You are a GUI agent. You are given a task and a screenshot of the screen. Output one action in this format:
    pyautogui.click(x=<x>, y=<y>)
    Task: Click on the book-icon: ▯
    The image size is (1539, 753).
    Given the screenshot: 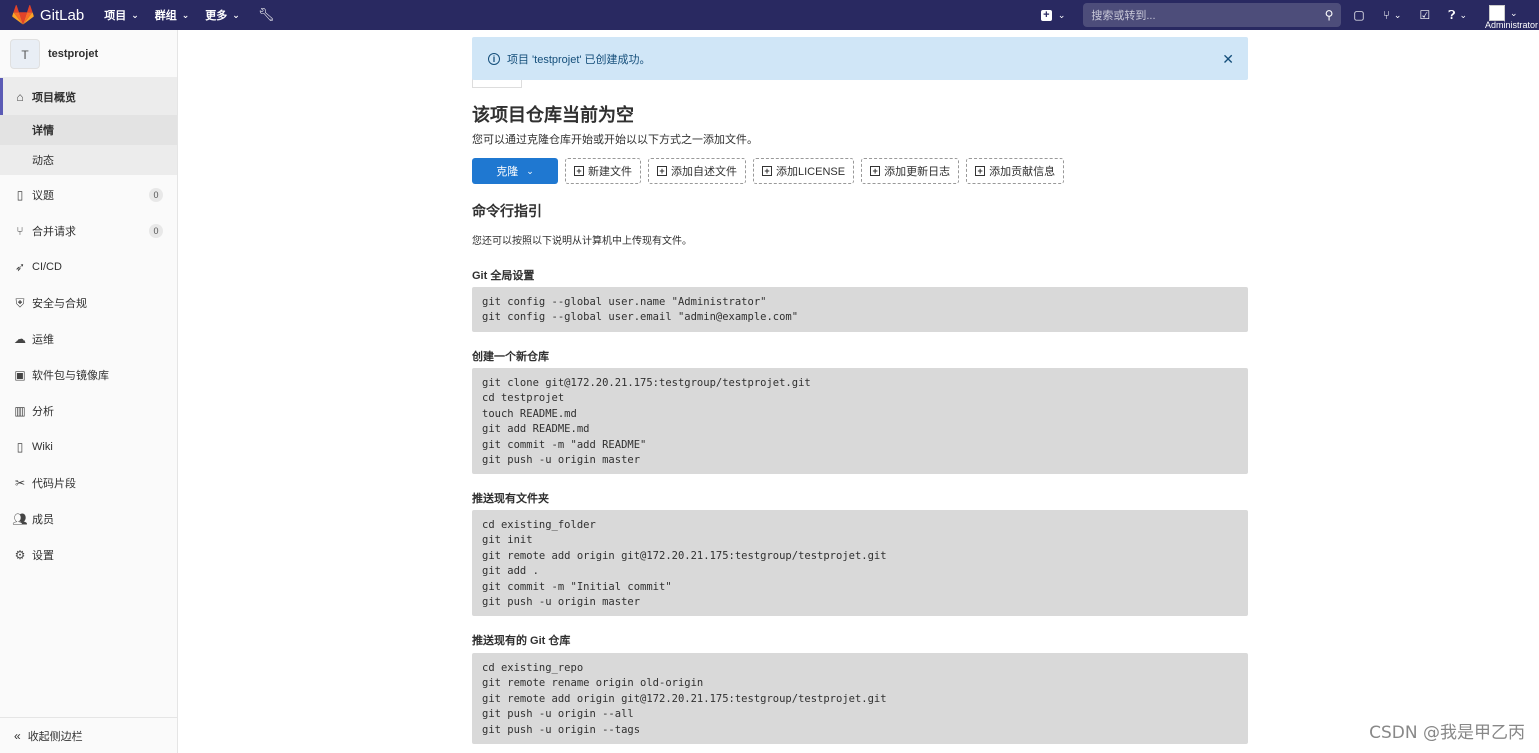 What is the action you would take?
    pyautogui.click(x=20, y=447)
    